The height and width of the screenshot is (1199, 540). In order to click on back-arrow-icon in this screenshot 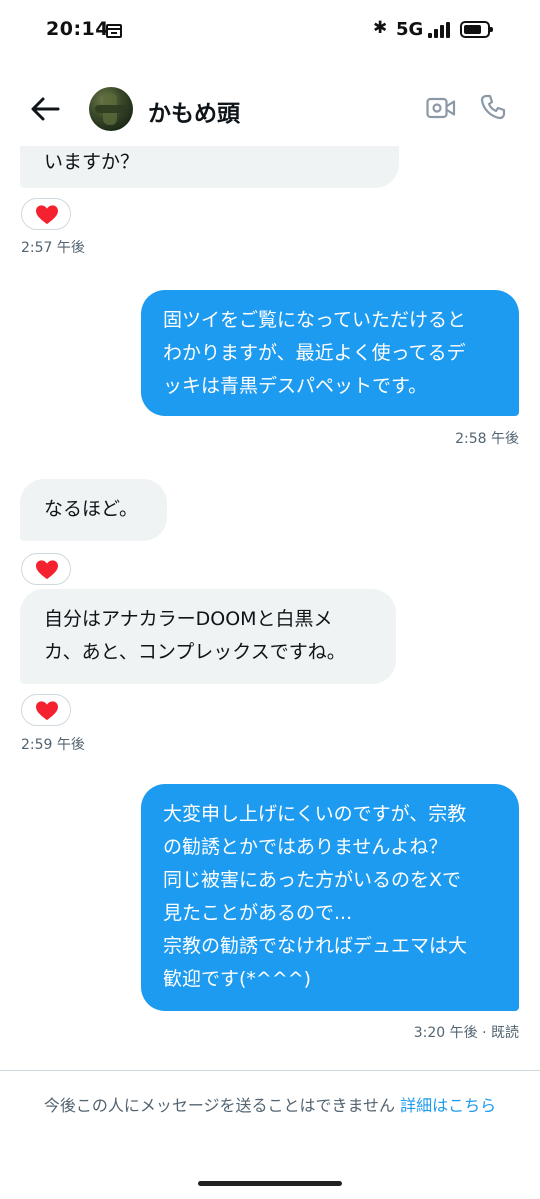, I will do `click(45, 109)`.